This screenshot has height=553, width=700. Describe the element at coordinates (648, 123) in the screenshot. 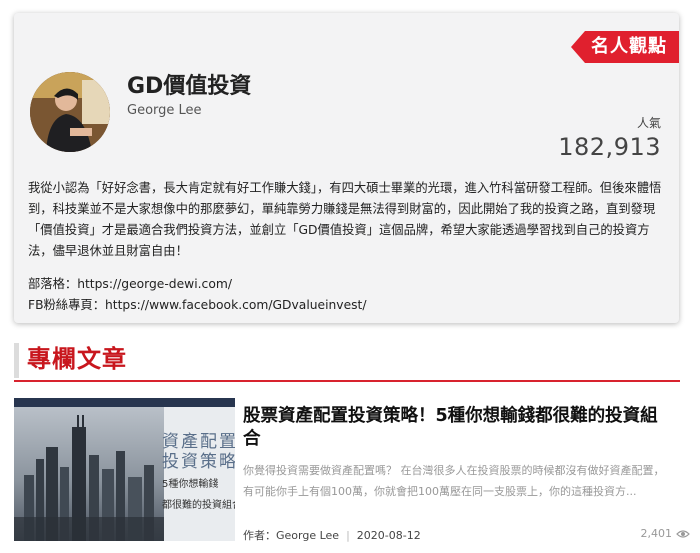

I see `popularity-label: 人氣` at that location.